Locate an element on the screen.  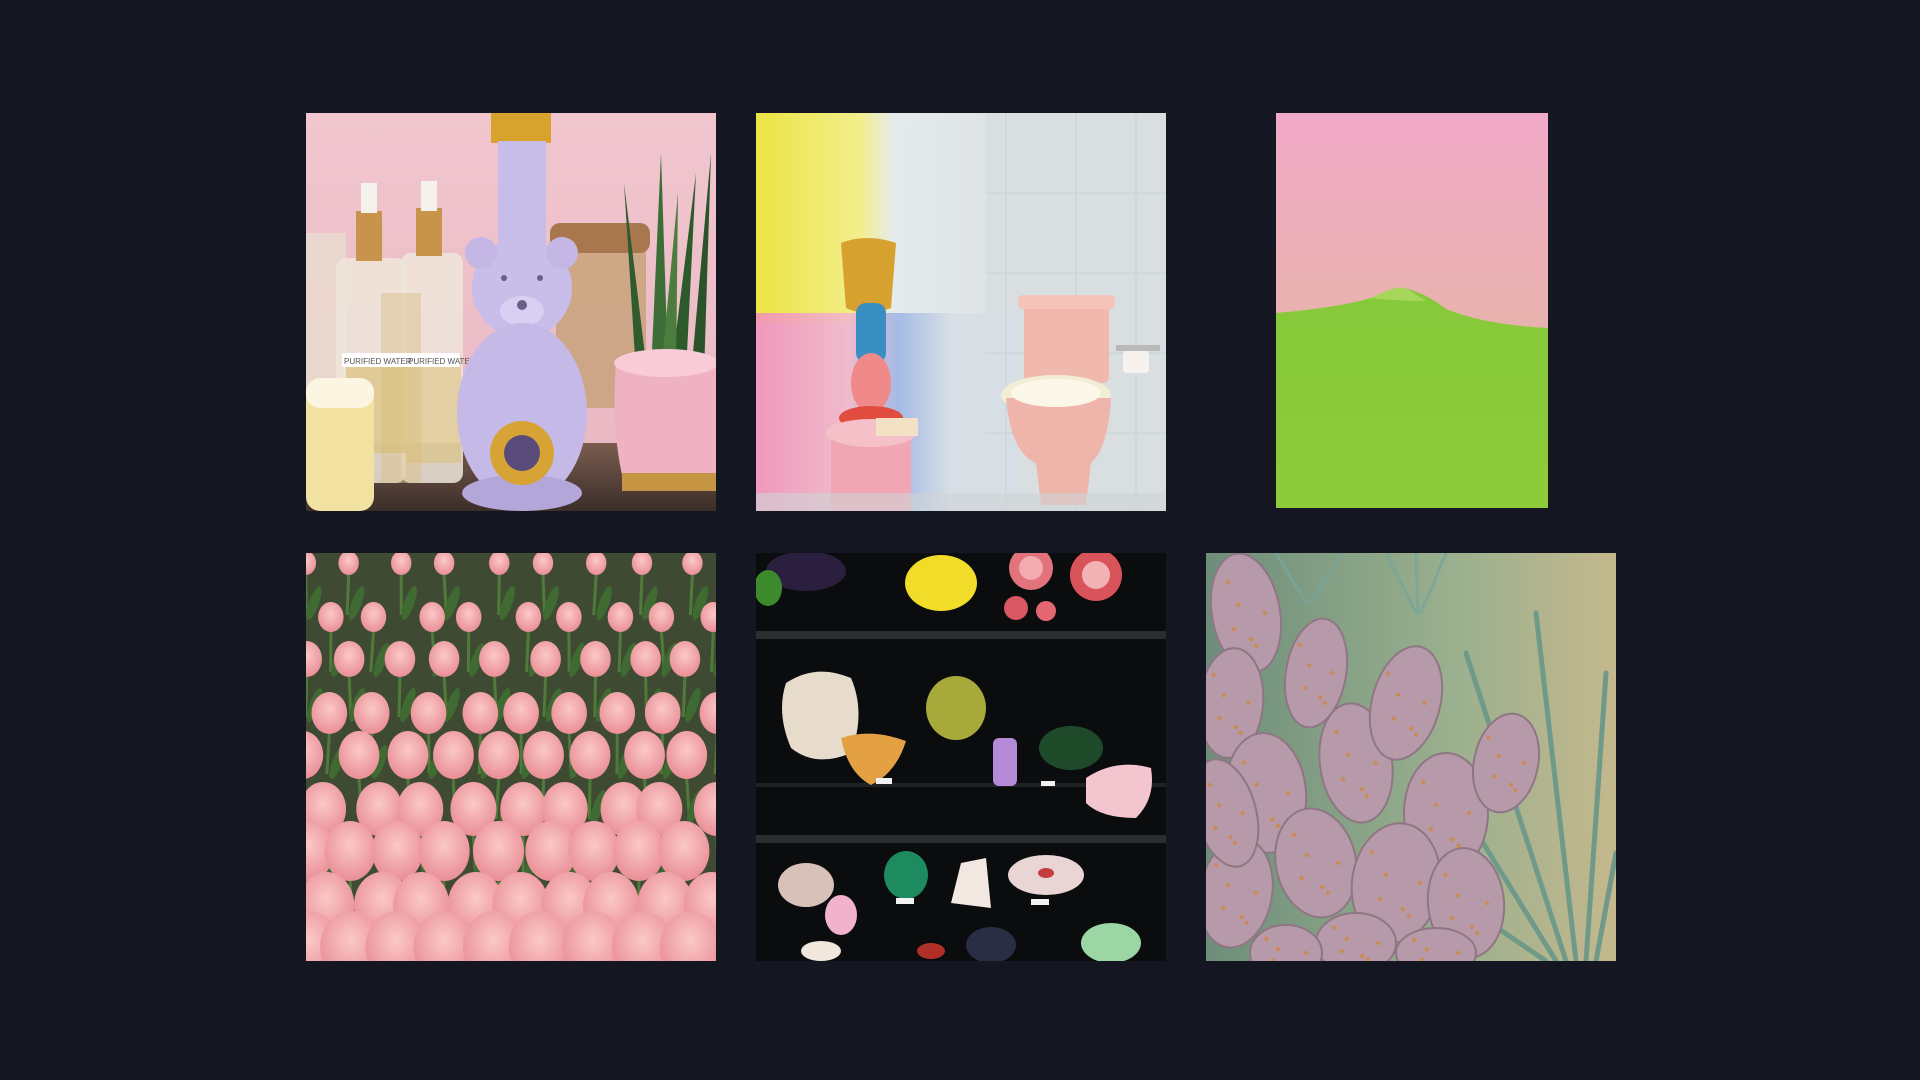
photo-tile-tulips is located at coordinates (511, 757).